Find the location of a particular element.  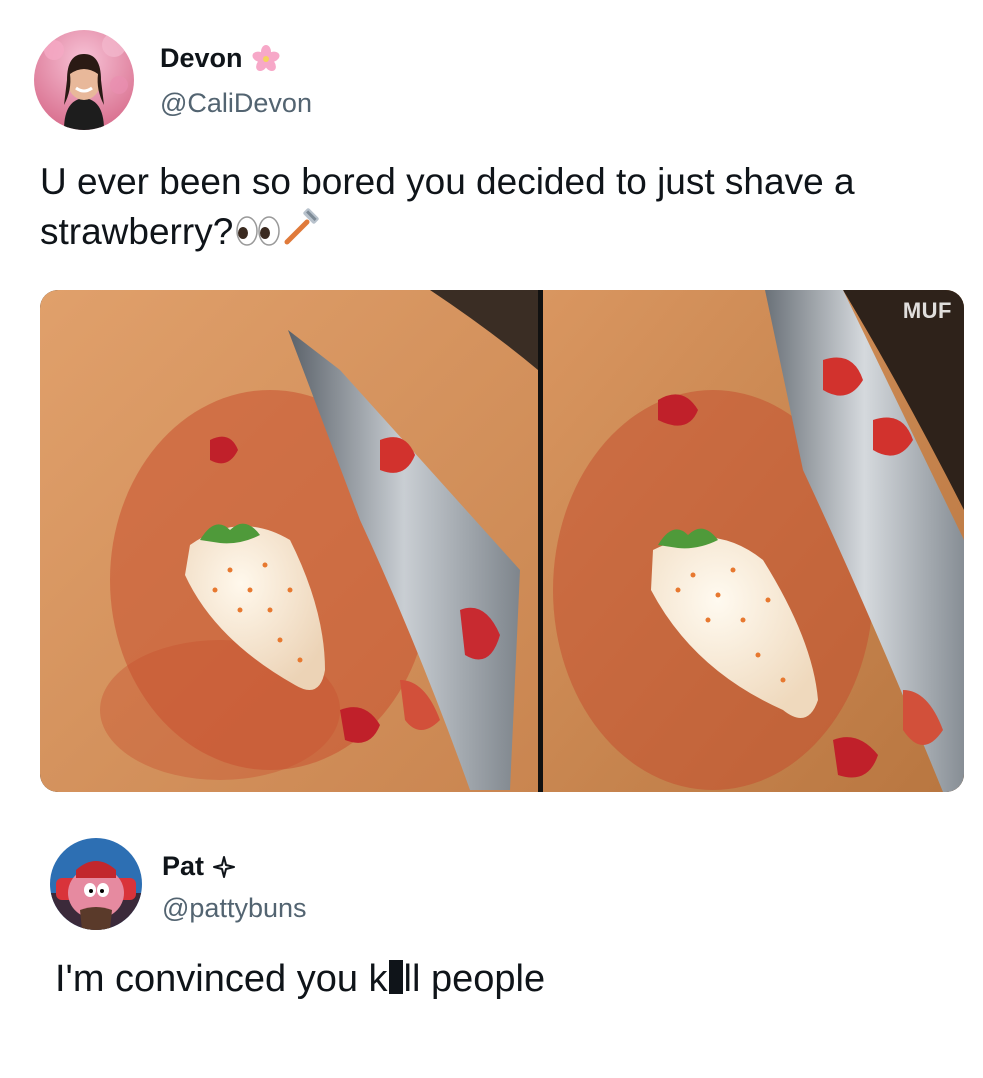

eyes-icon is located at coordinates (258, 236).